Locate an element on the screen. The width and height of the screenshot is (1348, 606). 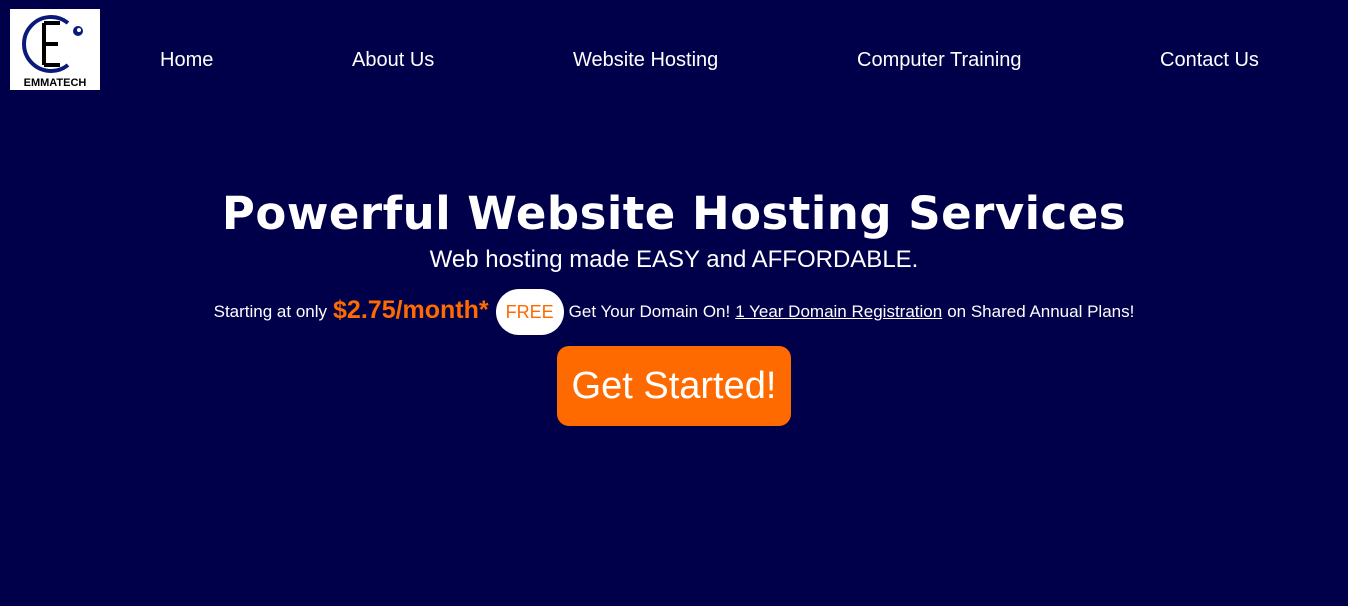
nav-computer-training: Computer Training is located at coordinates (939, 60).